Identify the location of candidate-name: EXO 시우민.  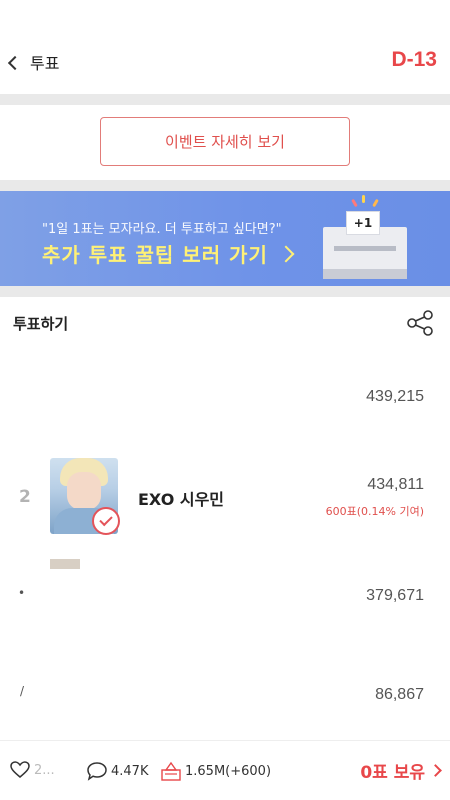
(181, 498).